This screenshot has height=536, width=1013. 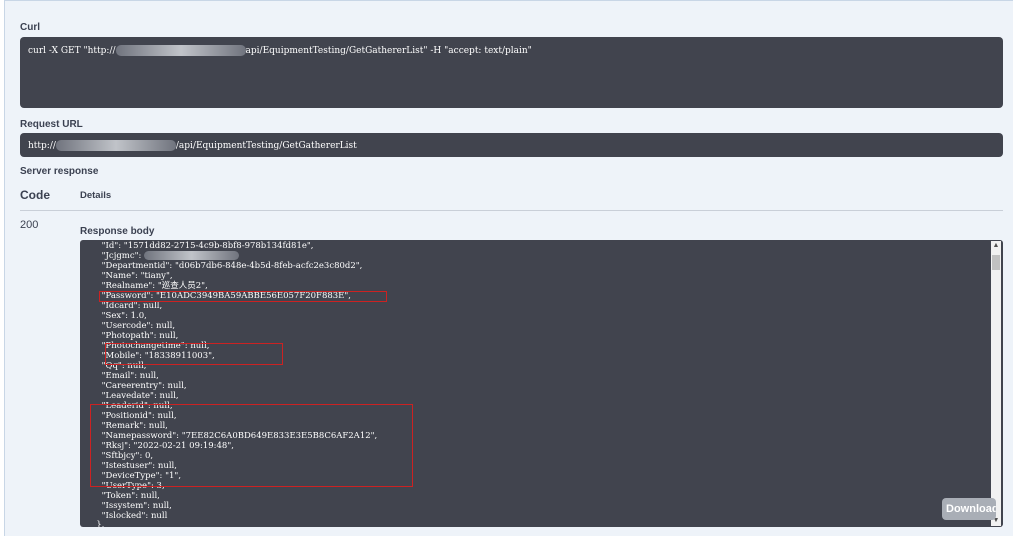 I want to click on response-scrollbar: ▲ ▼, so click(x=996, y=383).